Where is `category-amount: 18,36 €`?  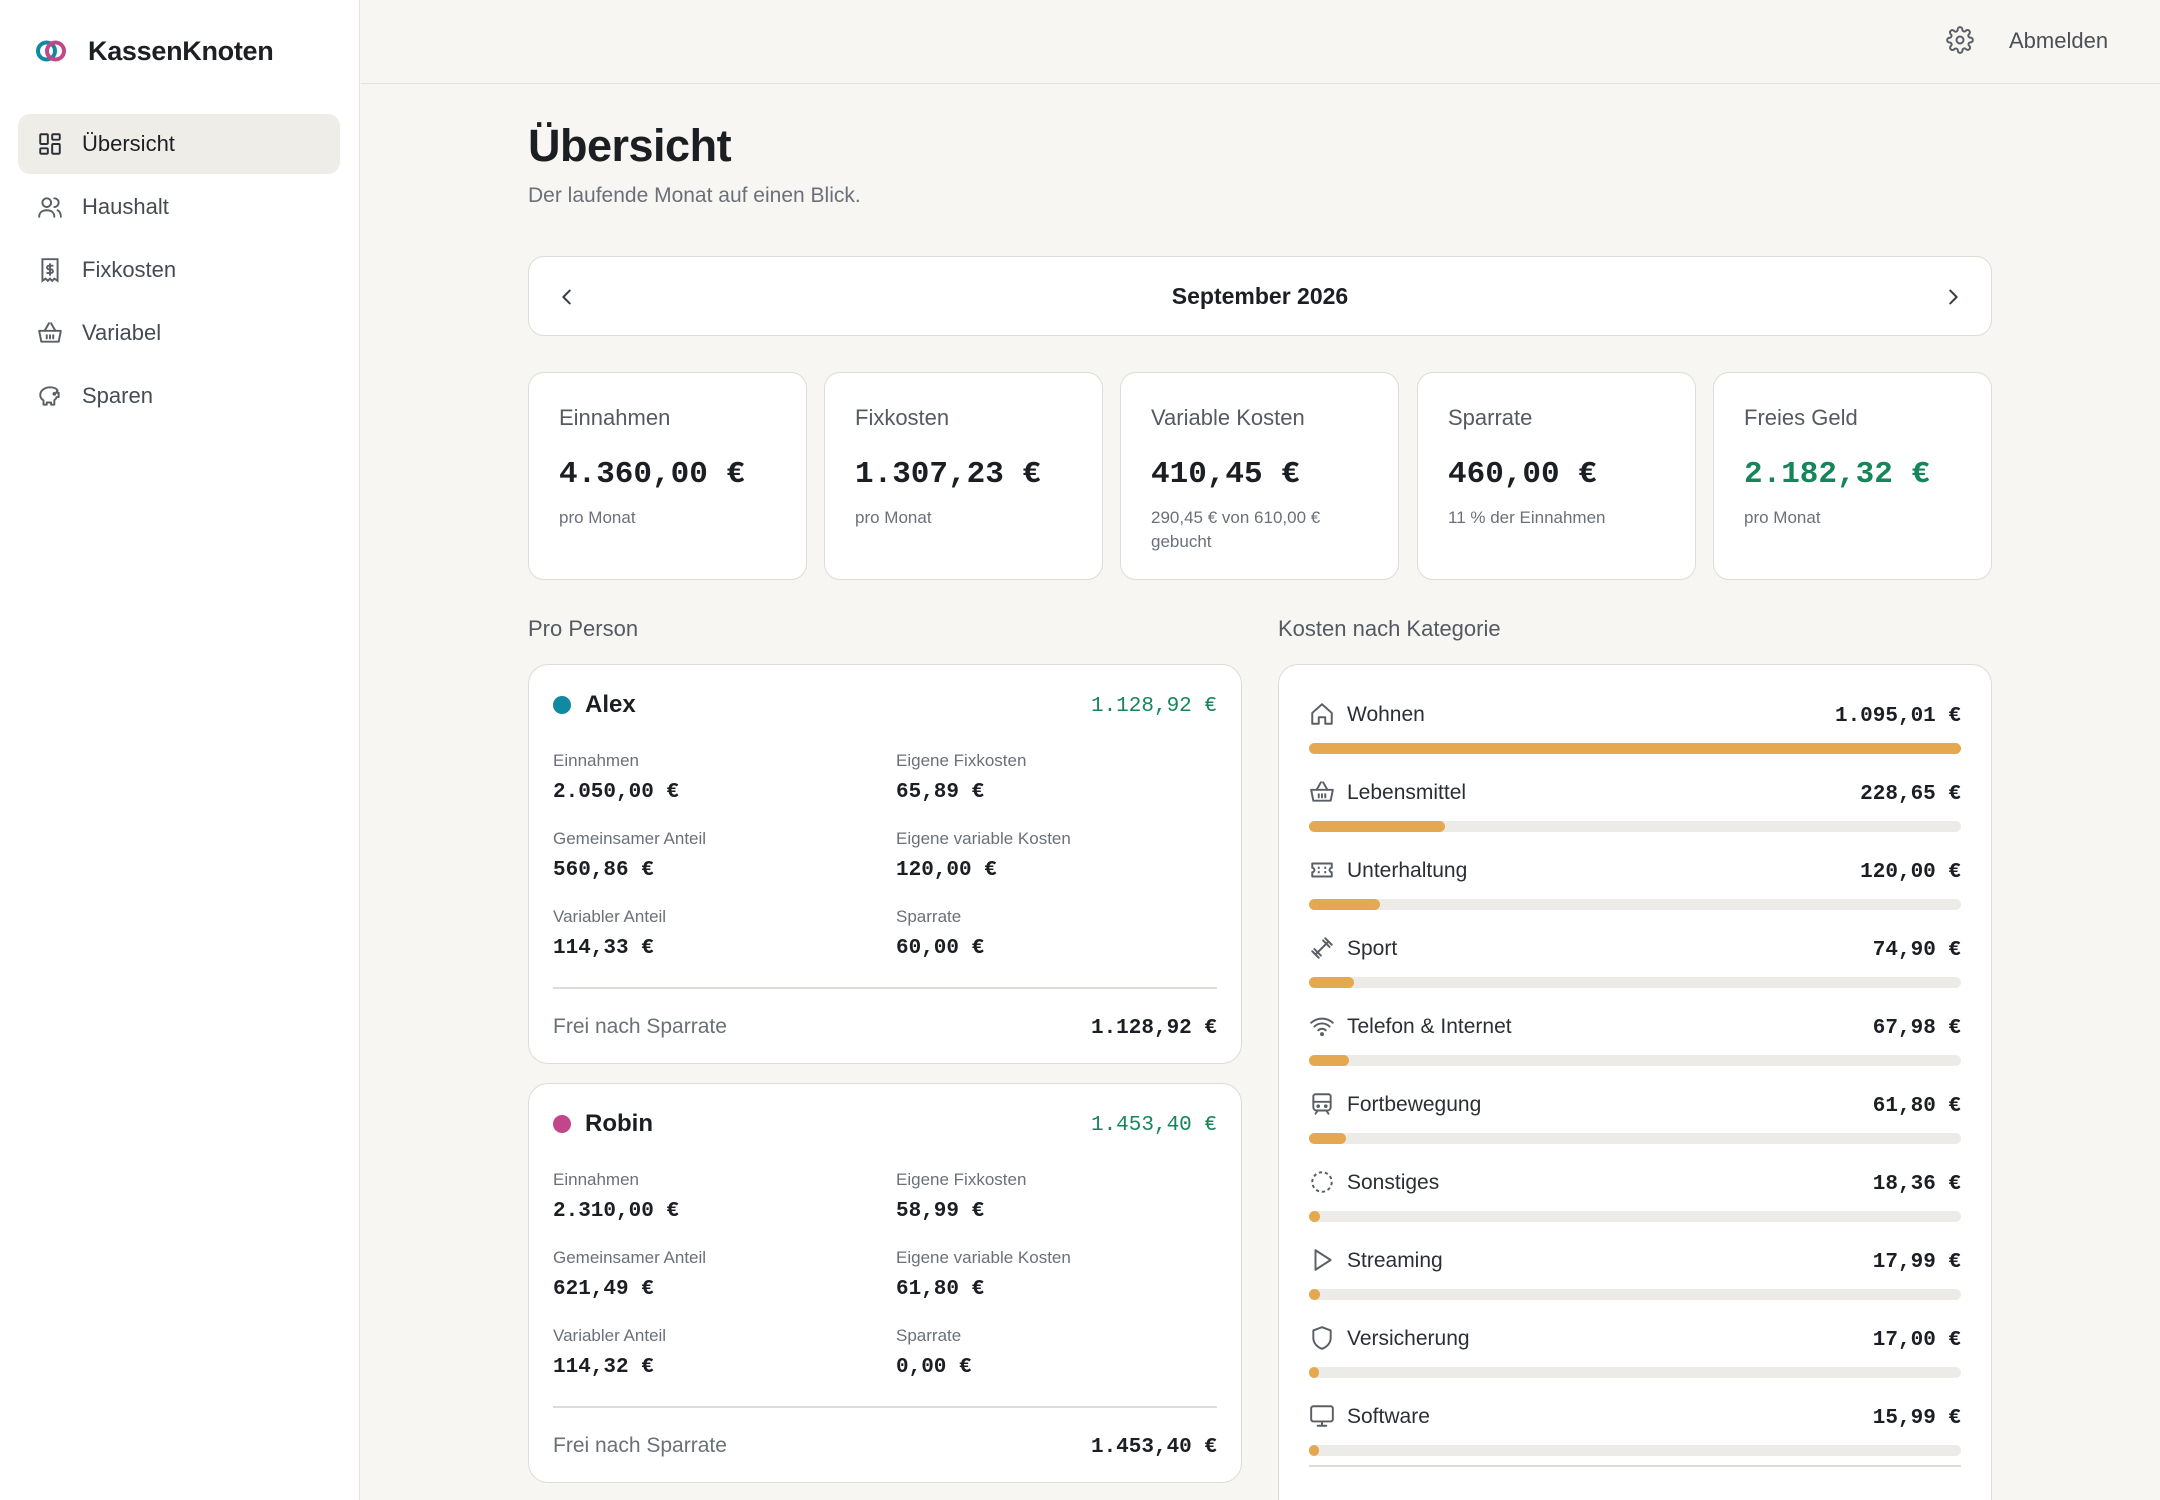
category-amount: 18,36 € is located at coordinates (1916, 1184).